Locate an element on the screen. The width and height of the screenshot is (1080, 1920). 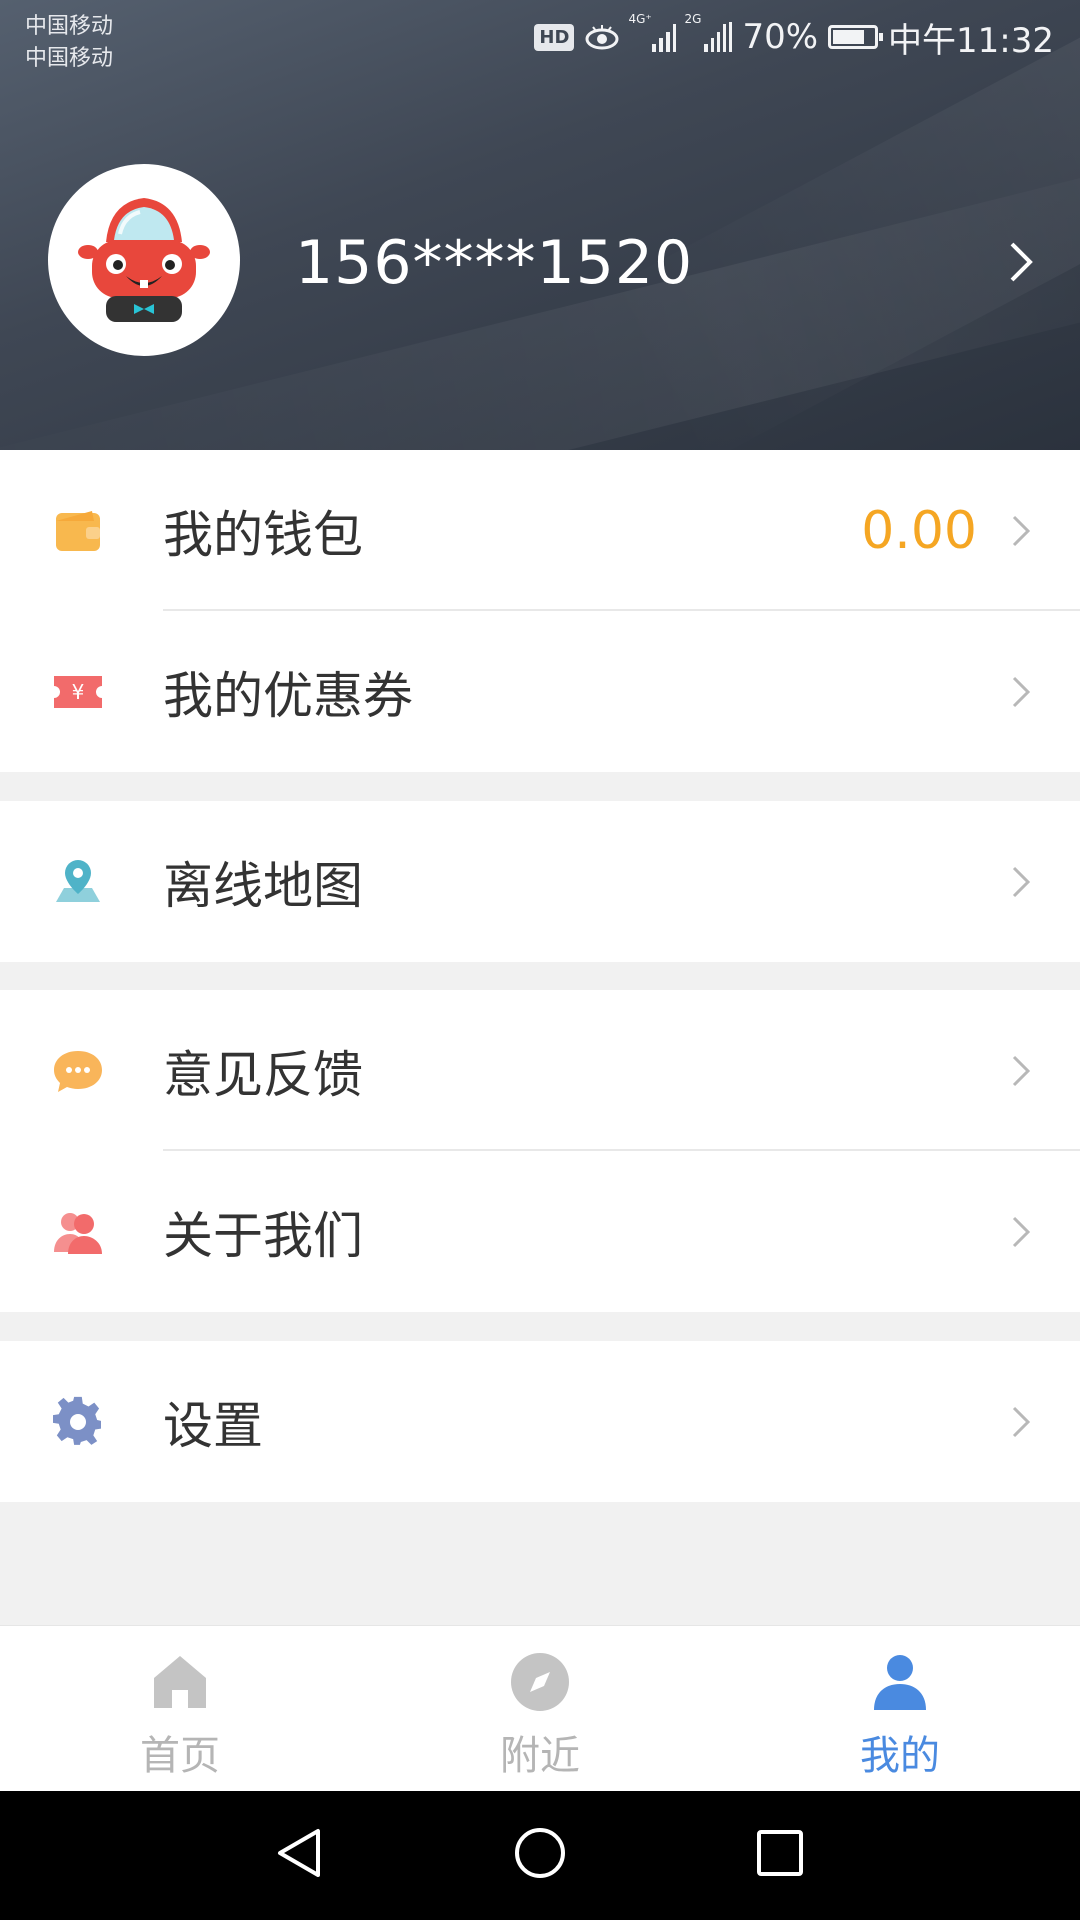
network-type-label: 2G is located at coordinates (693, 19).